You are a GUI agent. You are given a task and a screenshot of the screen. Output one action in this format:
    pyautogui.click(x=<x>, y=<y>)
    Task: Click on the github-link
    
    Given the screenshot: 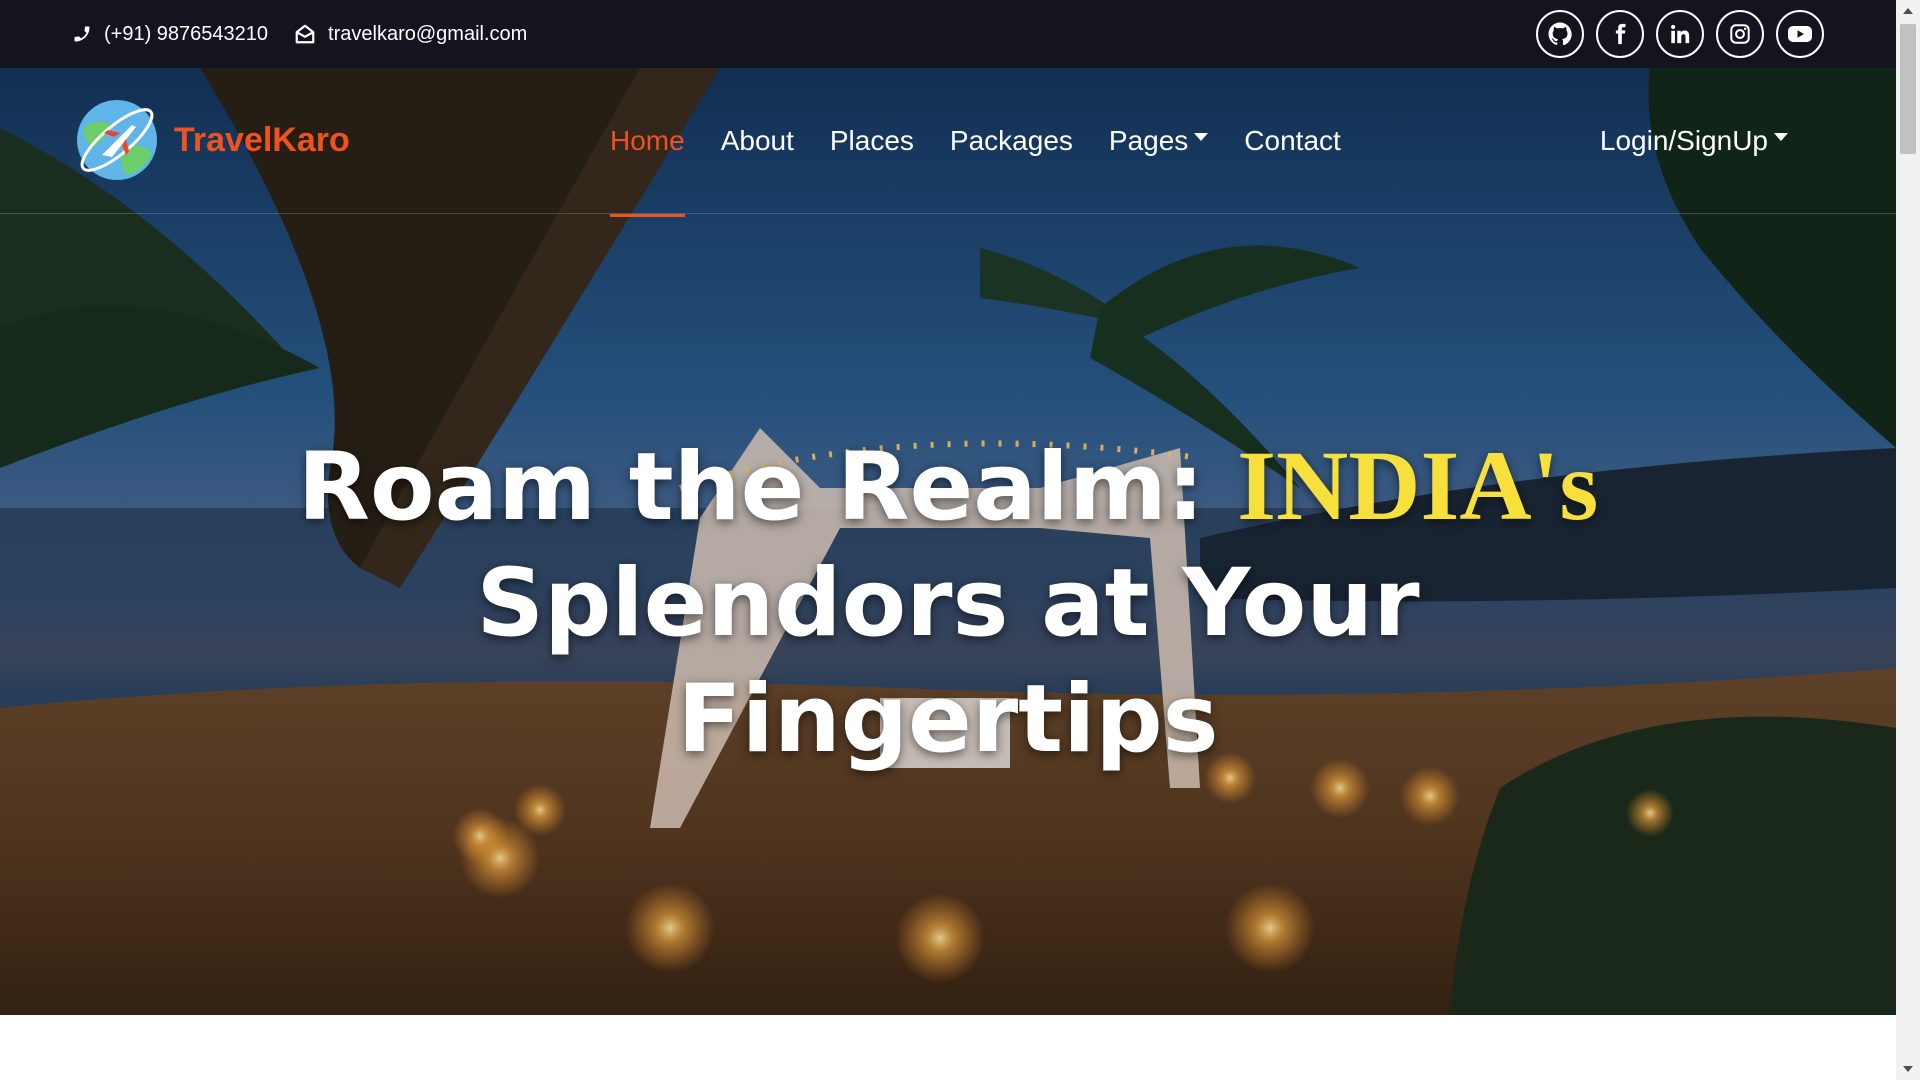 What is the action you would take?
    pyautogui.click(x=1560, y=34)
    